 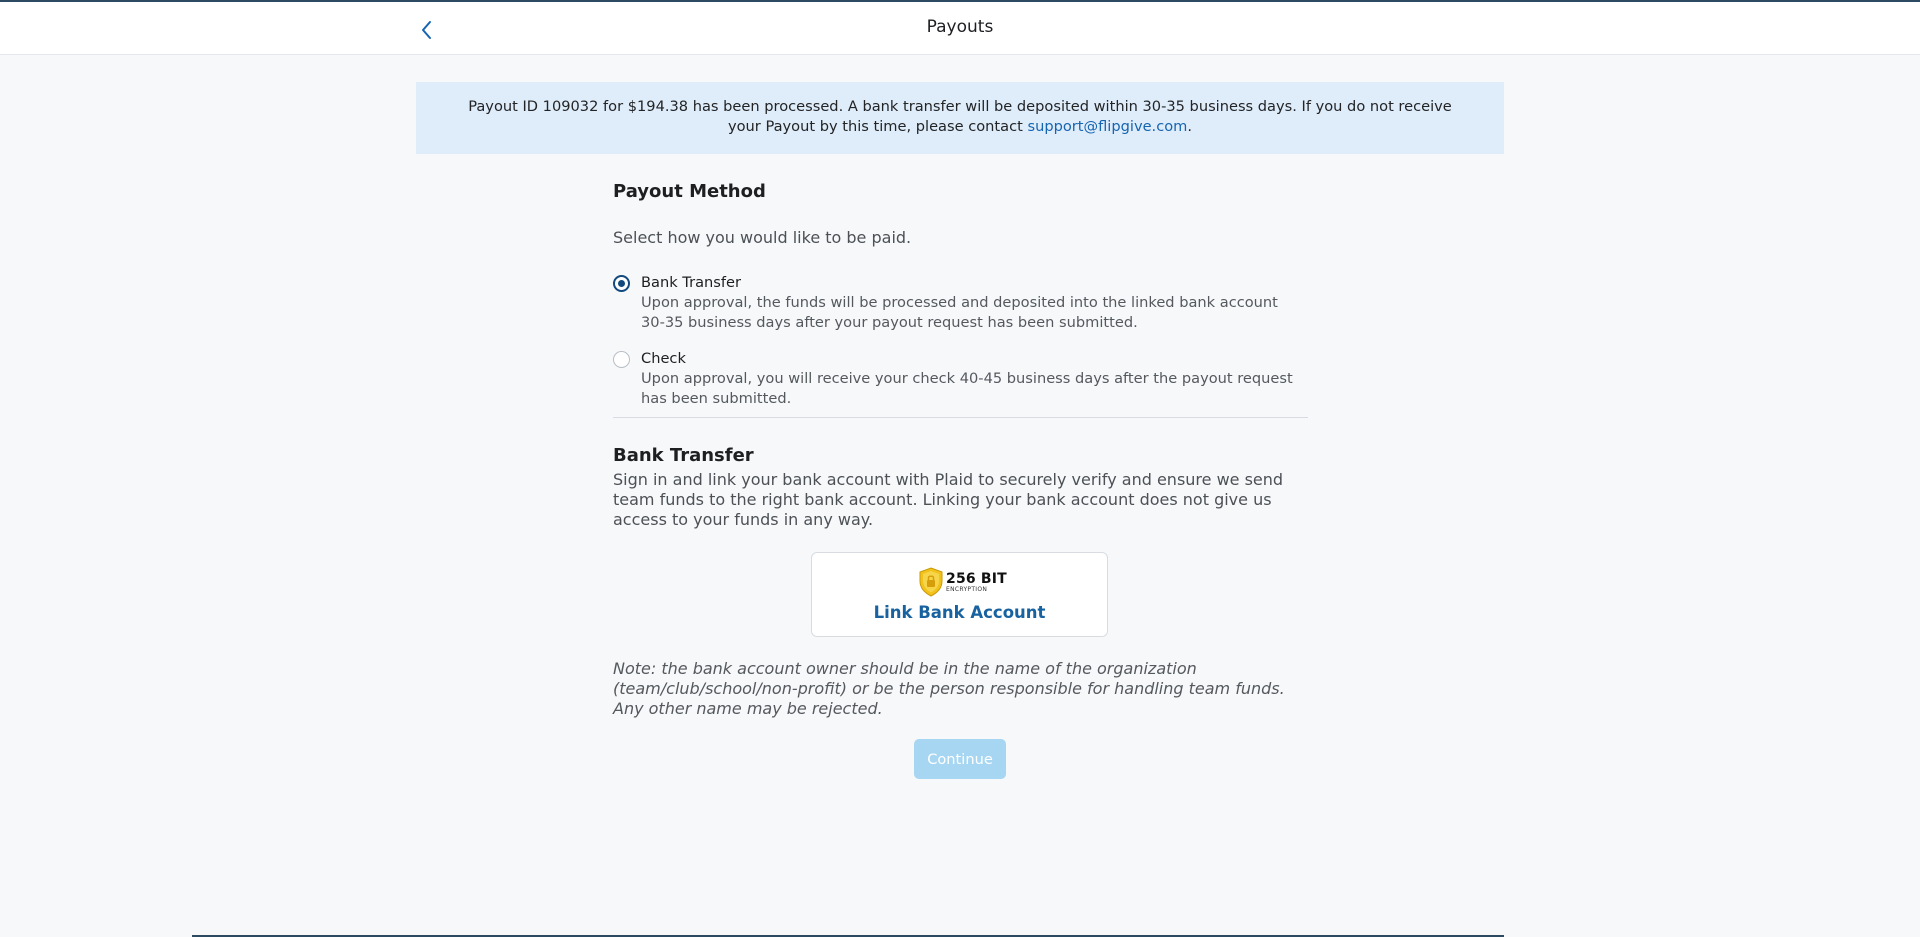 I want to click on section-divider, so click(x=960, y=417).